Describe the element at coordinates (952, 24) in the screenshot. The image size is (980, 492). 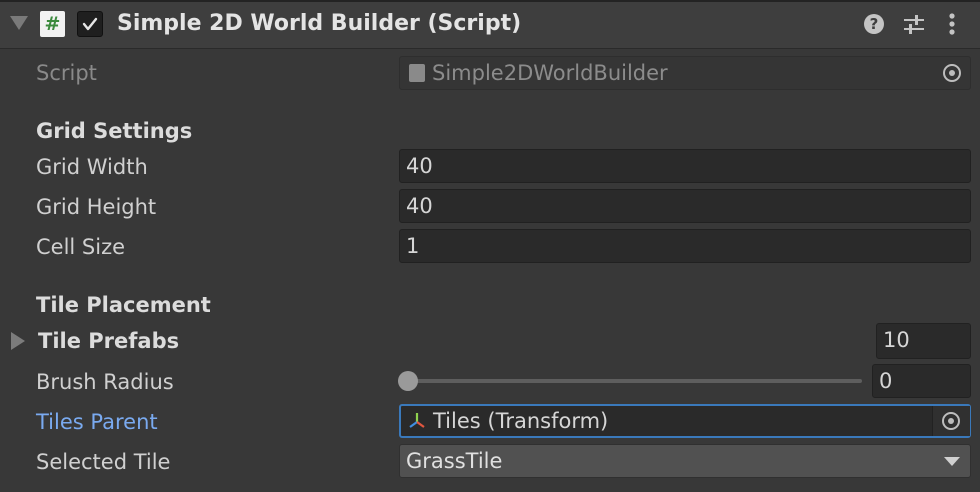
I see `context-menu-icon` at that location.